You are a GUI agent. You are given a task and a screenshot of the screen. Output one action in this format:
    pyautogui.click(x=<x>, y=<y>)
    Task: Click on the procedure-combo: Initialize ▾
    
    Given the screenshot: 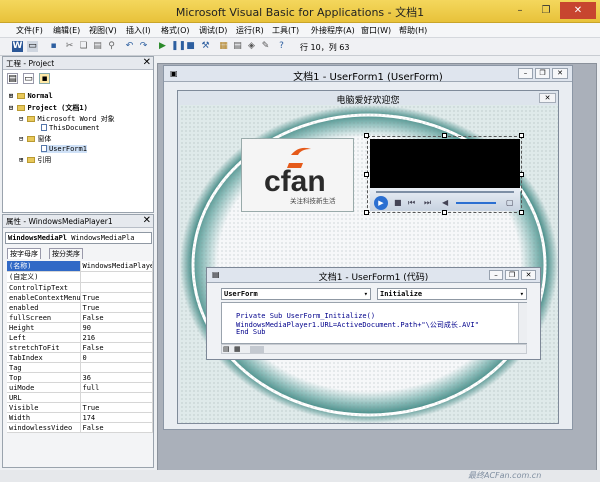 What is the action you would take?
    pyautogui.click(x=452, y=294)
    